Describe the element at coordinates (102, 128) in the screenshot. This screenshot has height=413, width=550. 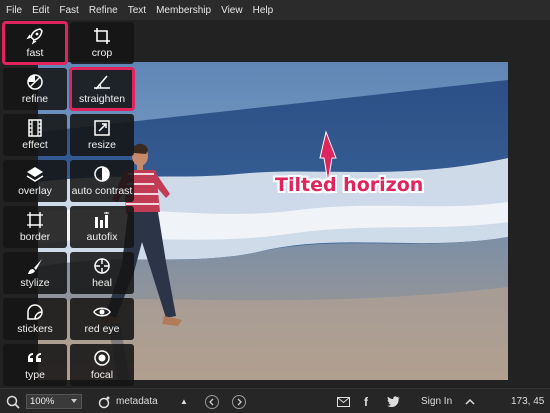
I see `resize-icon` at that location.